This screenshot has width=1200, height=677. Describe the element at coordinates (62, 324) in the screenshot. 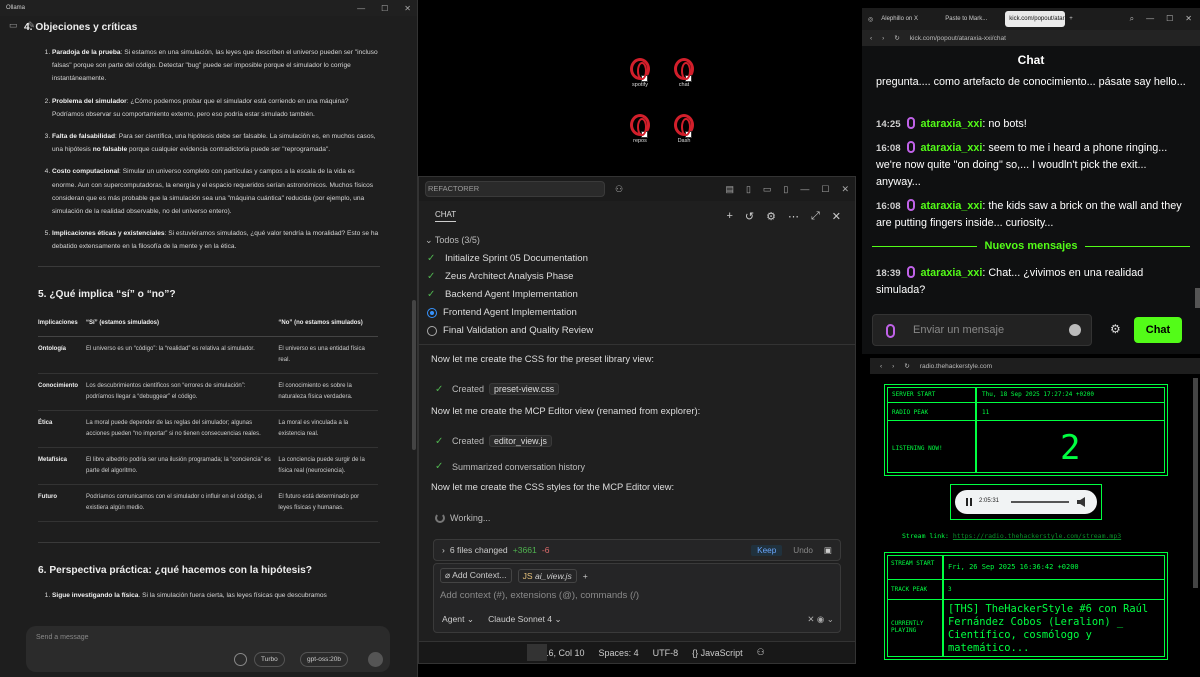

I see `table-header: Implicaciones` at that location.